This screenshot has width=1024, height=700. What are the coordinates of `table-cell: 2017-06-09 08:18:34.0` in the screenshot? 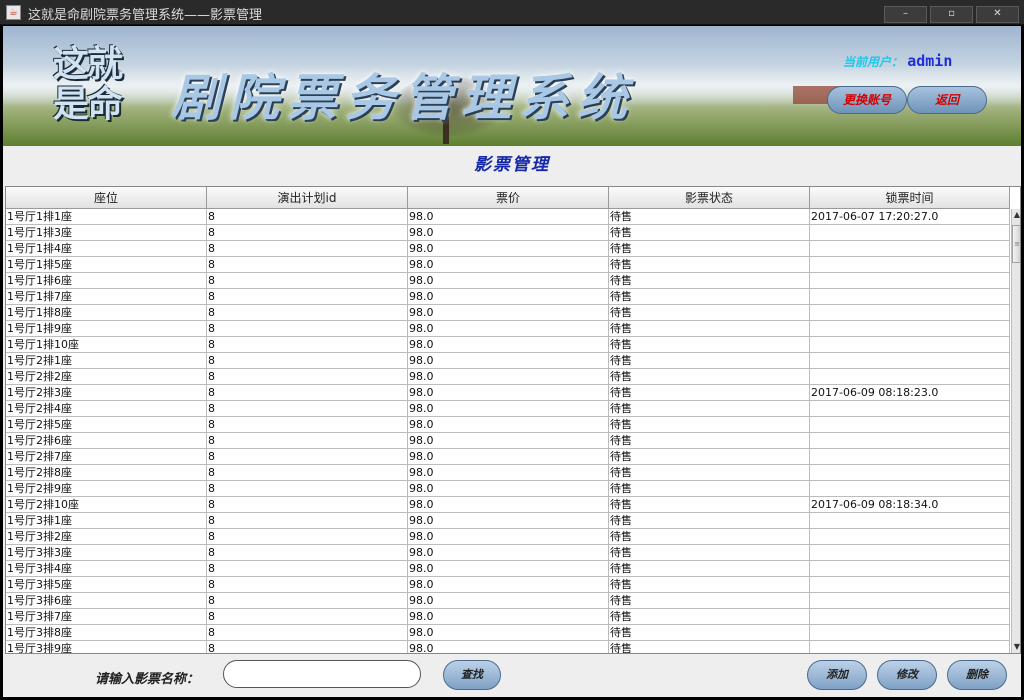 It's located at (910, 505).